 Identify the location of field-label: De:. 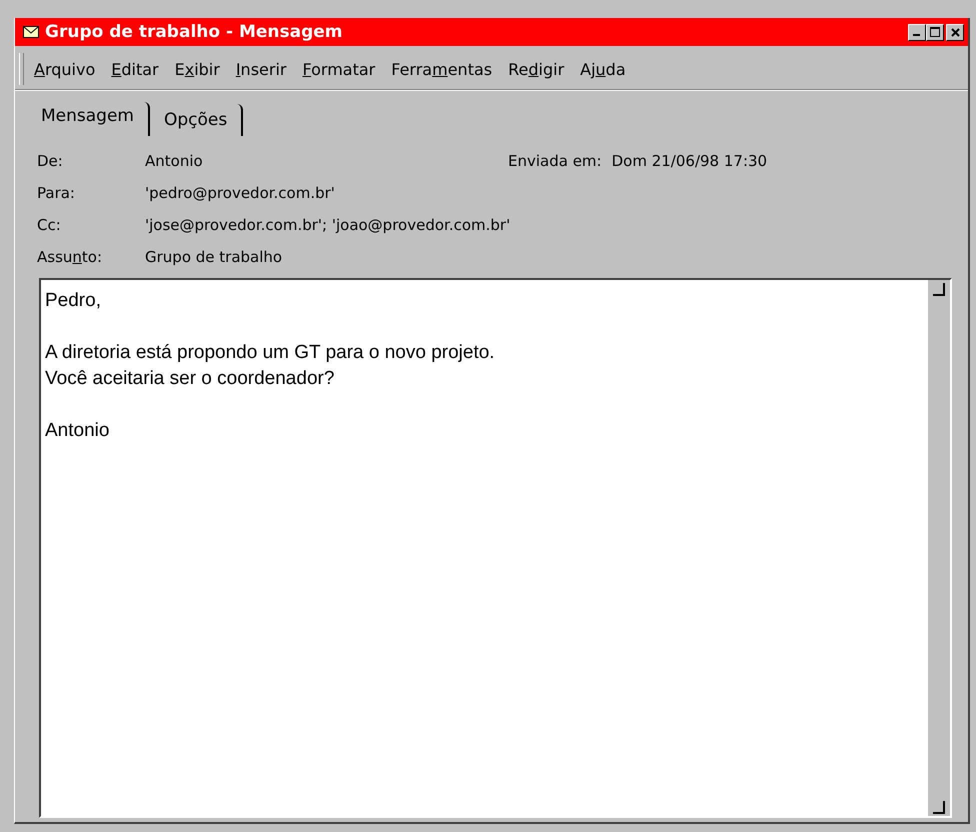
(50, 161).